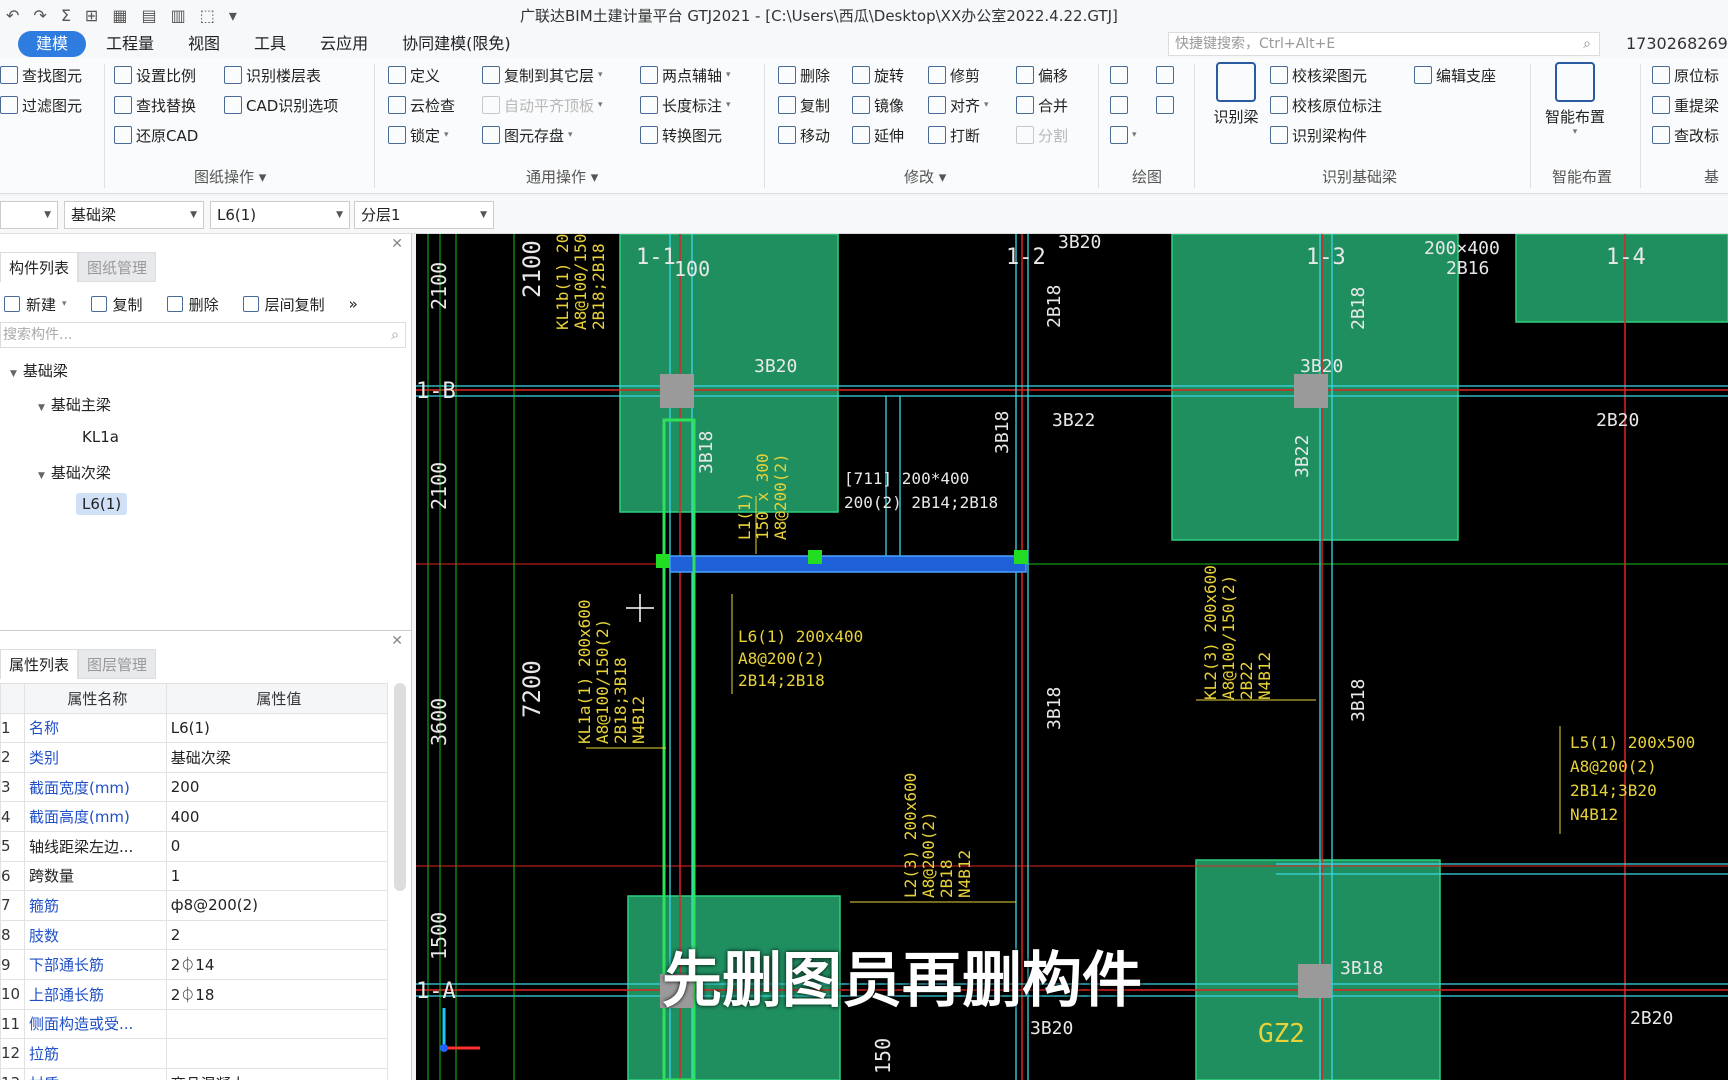  I want to click on layout-icon: ▥, so click(178, 15).